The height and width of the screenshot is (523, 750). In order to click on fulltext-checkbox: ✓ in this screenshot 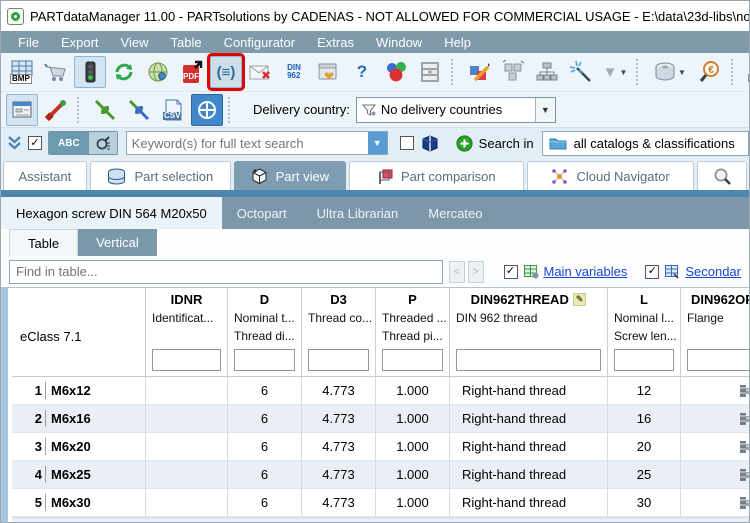, I will do `click(35, 143)`.